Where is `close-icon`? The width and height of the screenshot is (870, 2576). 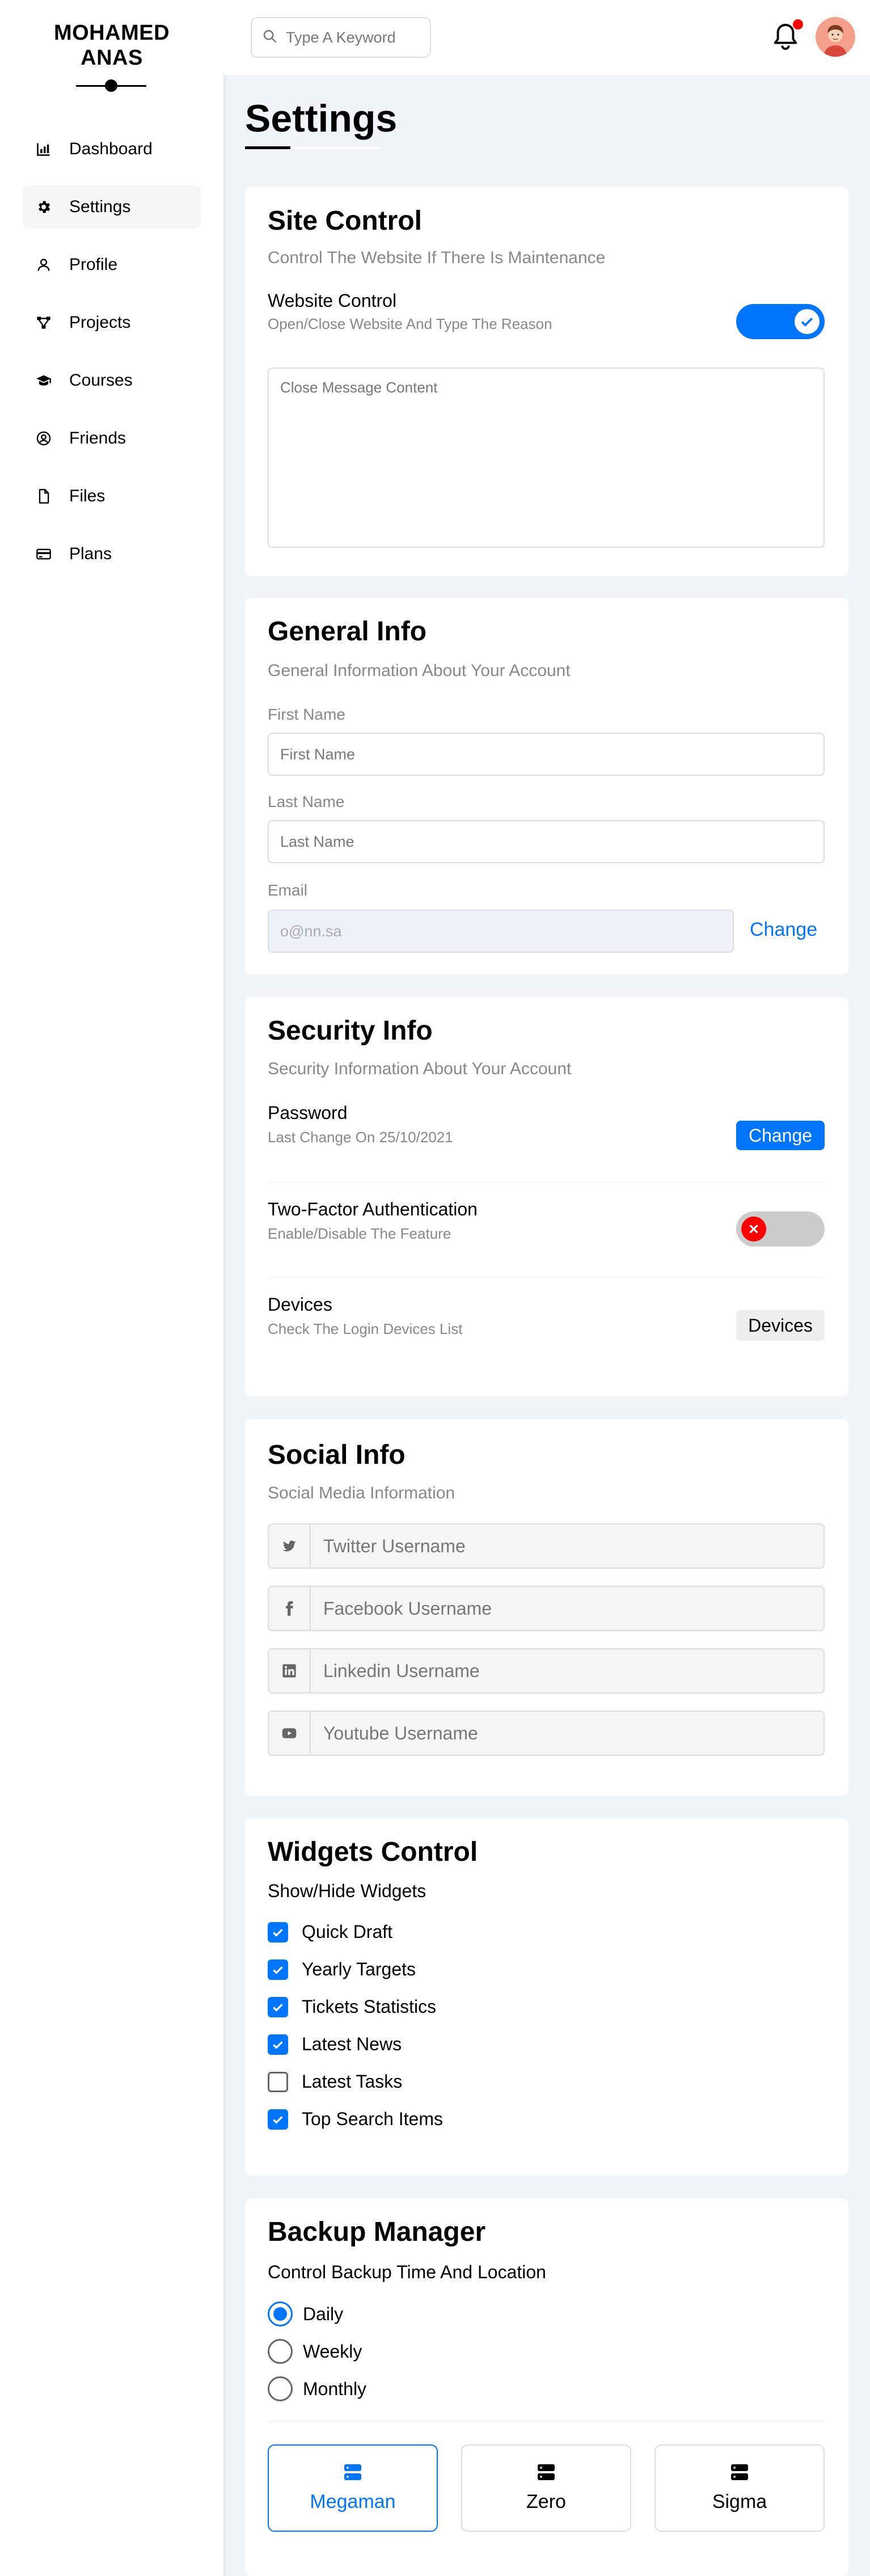
close-icon is located at coordinates (753, 1229).